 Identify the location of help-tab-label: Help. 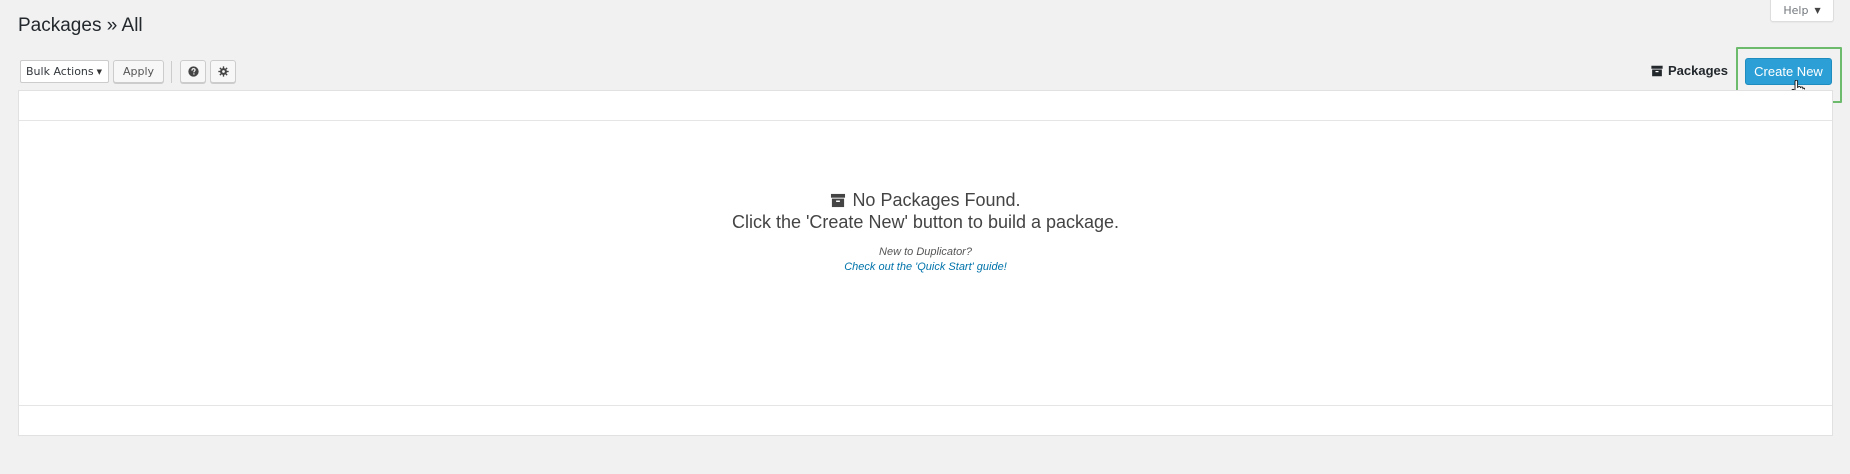
(1796, 10).